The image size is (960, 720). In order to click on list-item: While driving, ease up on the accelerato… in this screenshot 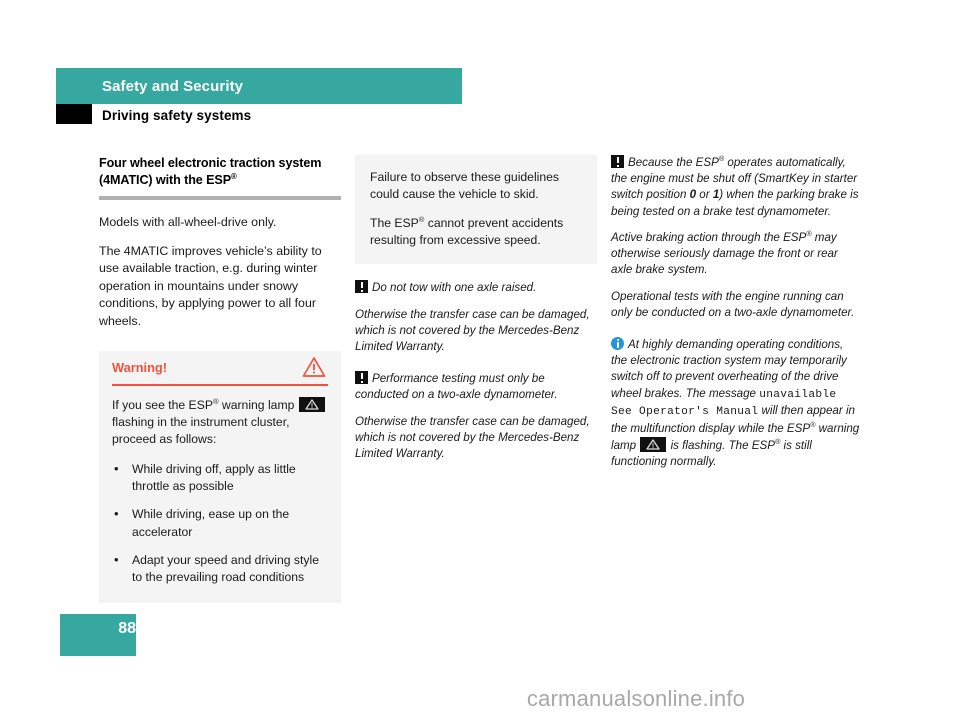, I will do `click(220, 523)`.